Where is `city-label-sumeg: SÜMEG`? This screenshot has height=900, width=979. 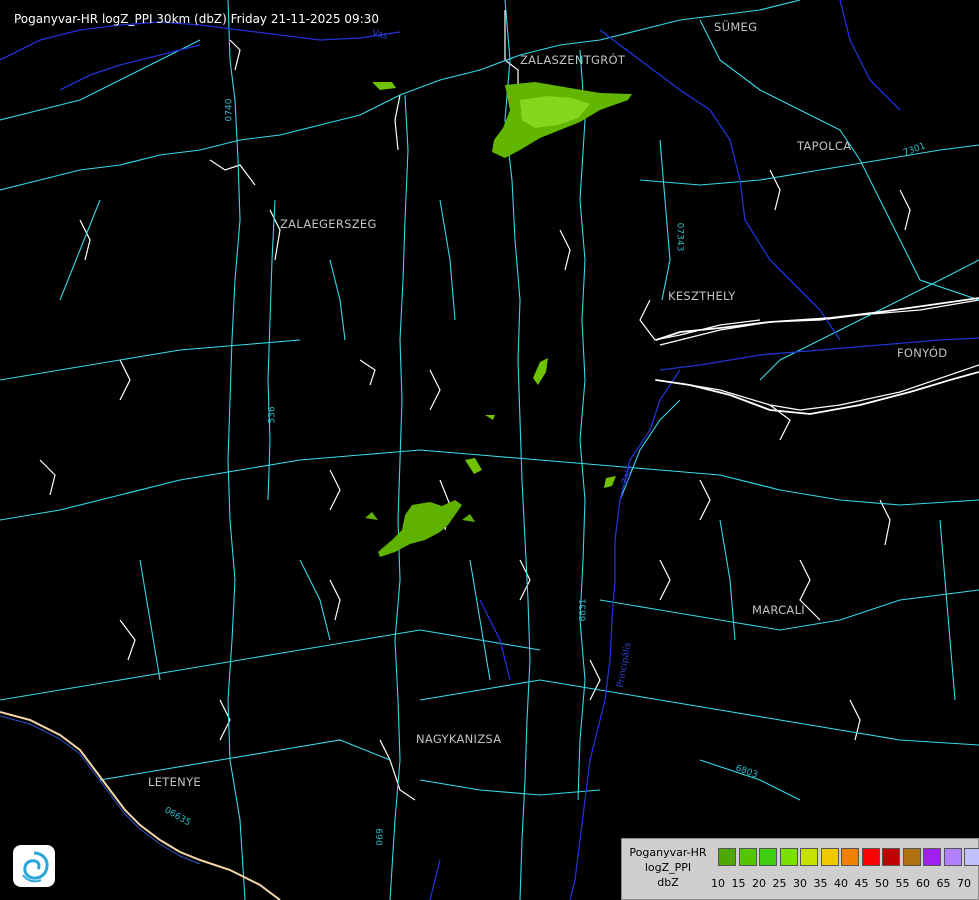
city-label-sumeg: SÜMEG is located at coordinates (736, 27).